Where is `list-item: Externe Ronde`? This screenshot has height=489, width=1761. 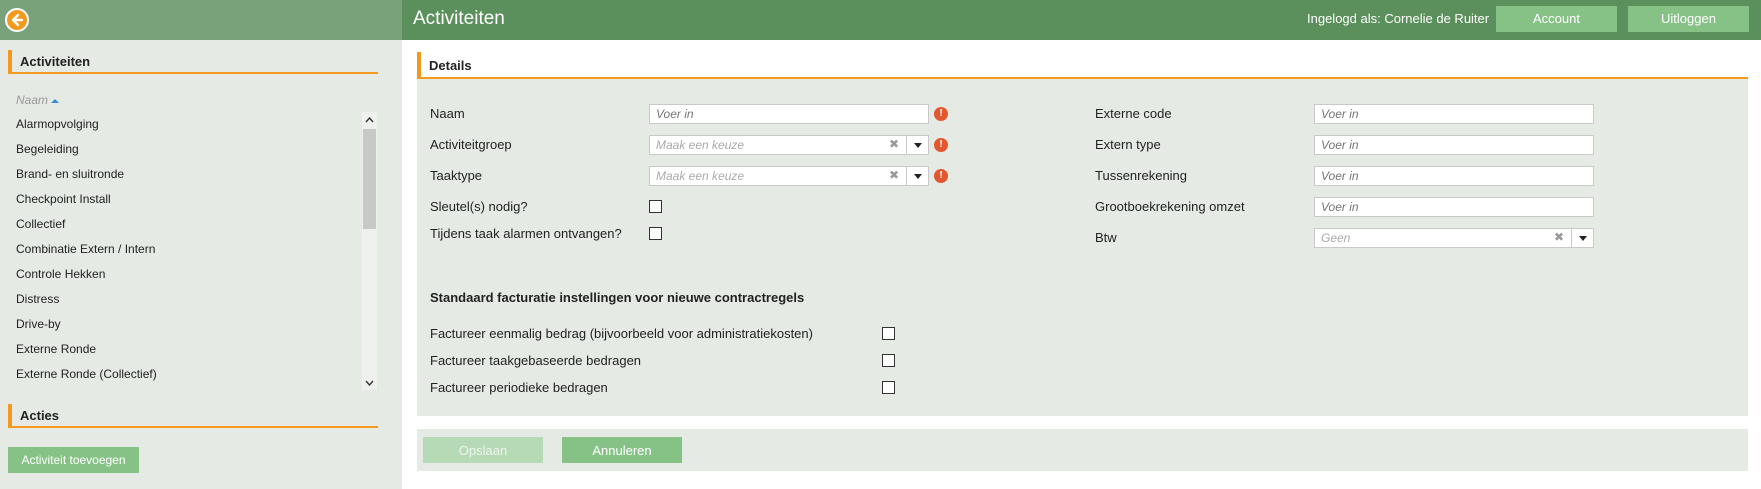
list-item: Externe Ronde is located at coordinates (186, 349).